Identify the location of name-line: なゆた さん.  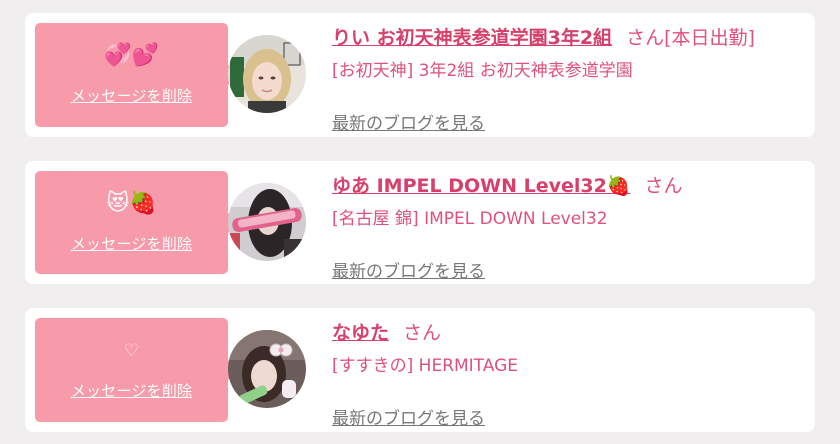
(568, 333).